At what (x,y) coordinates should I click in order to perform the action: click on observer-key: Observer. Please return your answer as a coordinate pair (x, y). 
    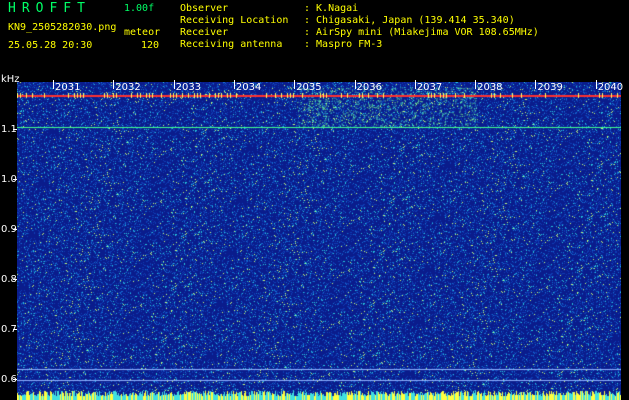
    Looking at the image, I should click on (204, 8).